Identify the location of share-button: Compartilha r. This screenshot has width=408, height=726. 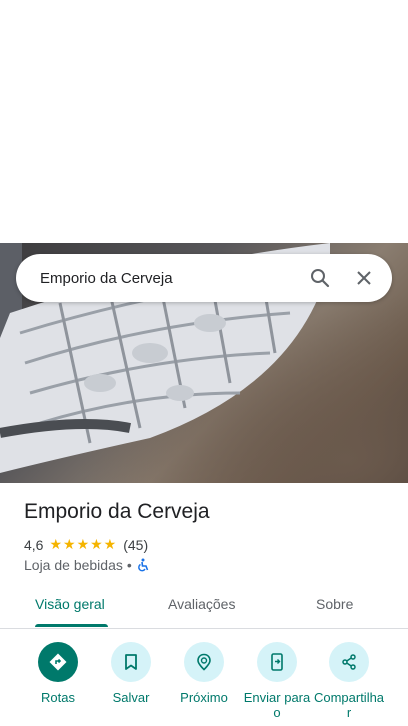
(349, 681).